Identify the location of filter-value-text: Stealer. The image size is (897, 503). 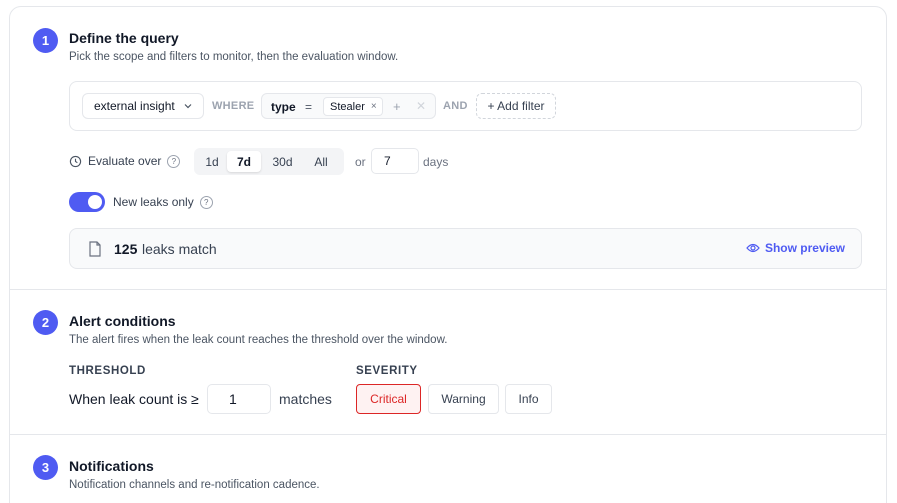
(347, 106).